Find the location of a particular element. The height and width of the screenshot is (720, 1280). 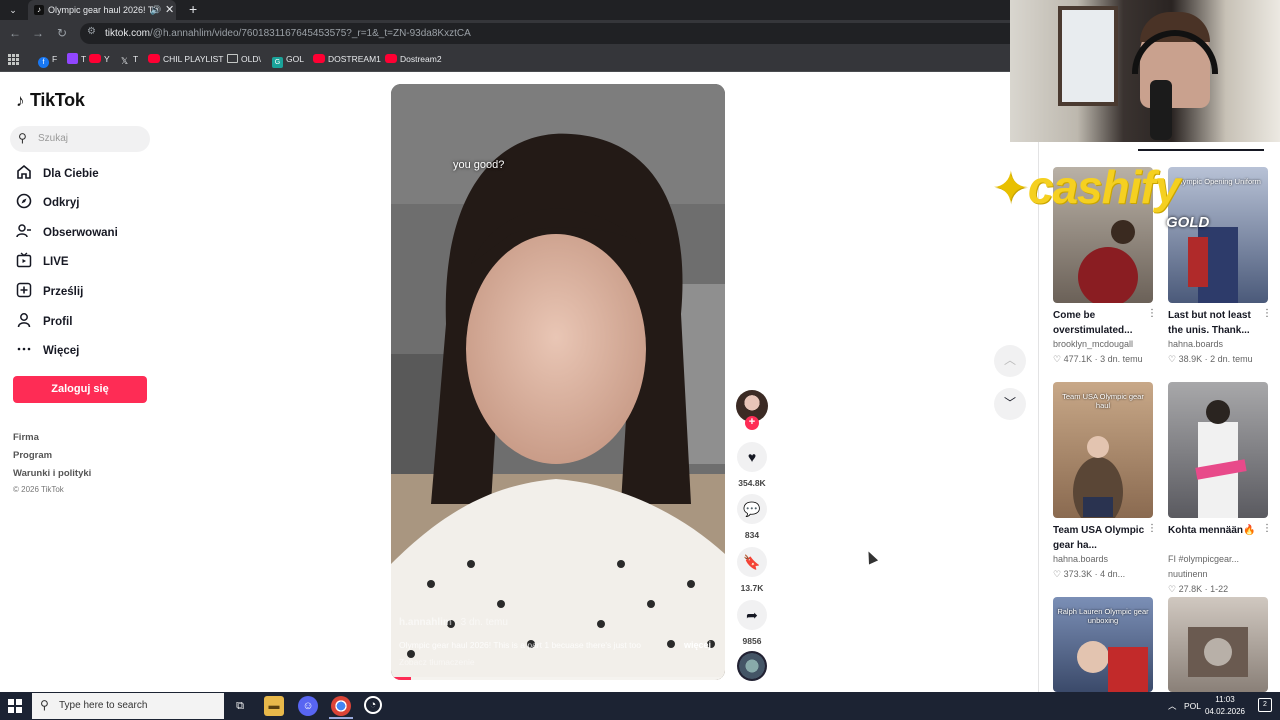

chrome-icon is located at coordinates (341, 706).